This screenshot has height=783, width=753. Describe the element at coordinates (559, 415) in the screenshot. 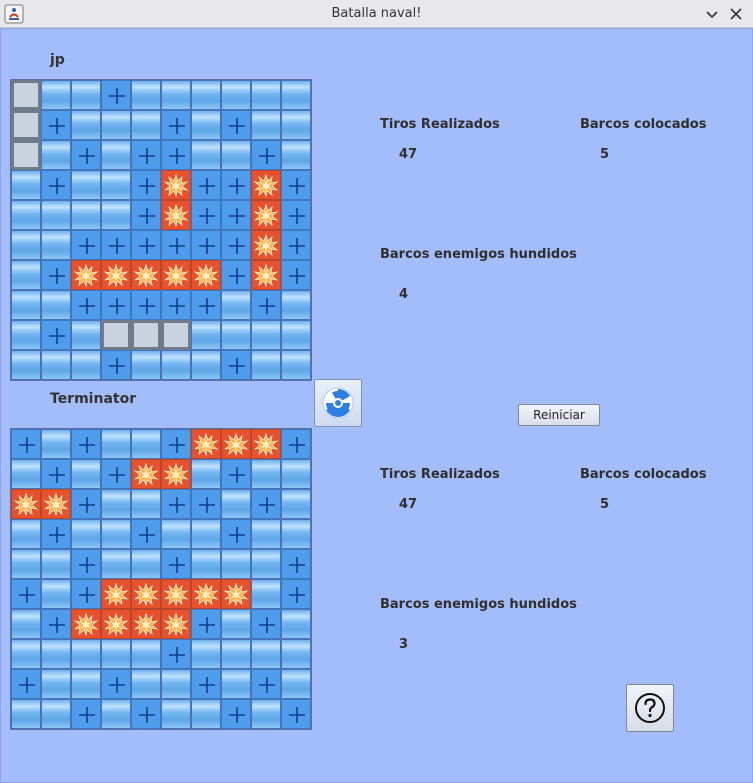

I see `reset-button: Reiniciar` at that location.